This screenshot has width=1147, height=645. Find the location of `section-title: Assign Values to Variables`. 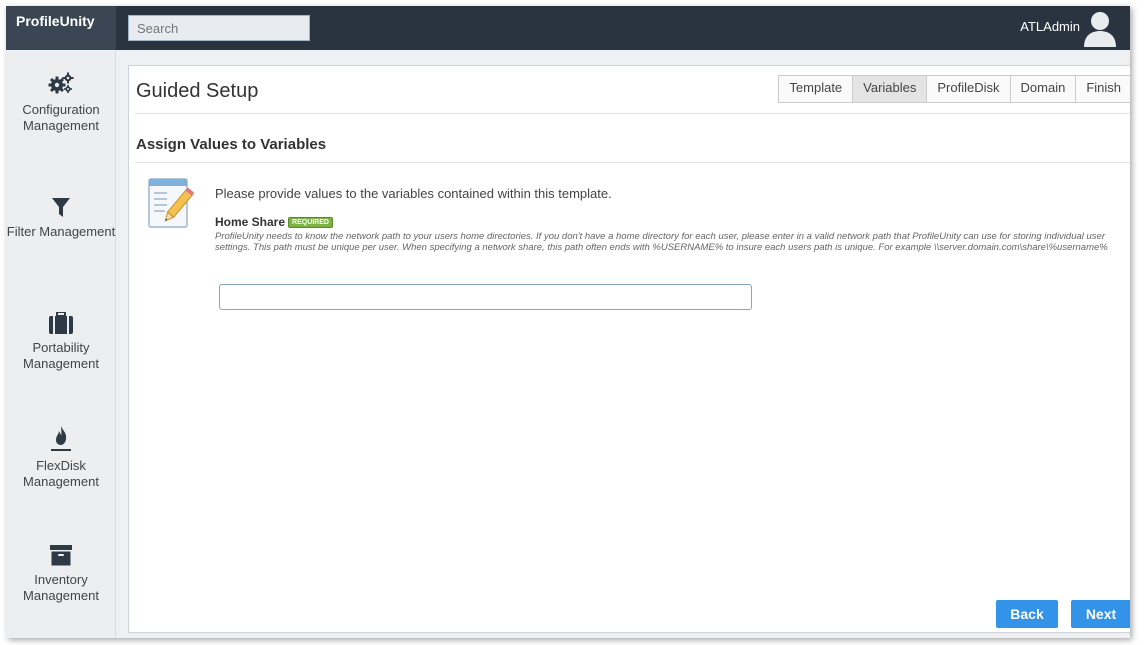

section-title: Assign Values to Variables is located at coordinates (231, 144).